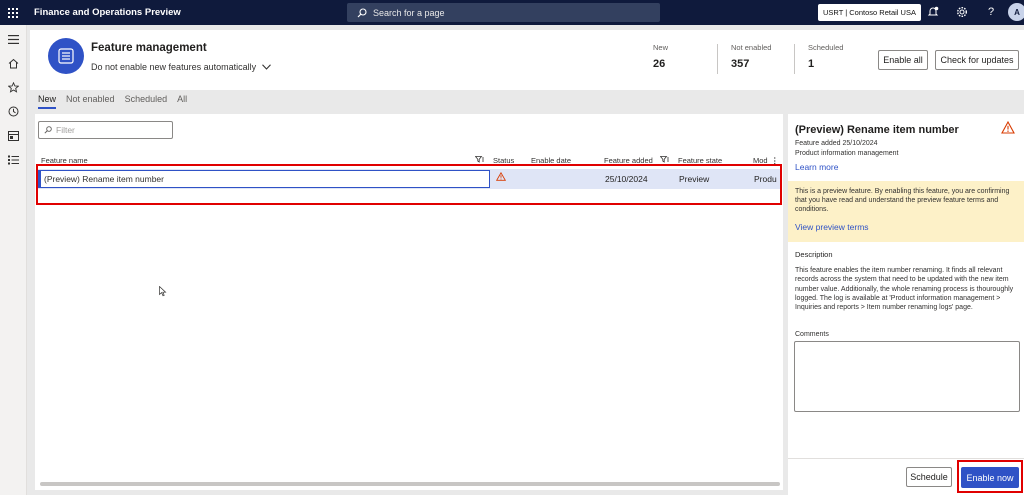 The image size is (1024, 495). I want to click on favorites-star-icon, so click(13, 87).